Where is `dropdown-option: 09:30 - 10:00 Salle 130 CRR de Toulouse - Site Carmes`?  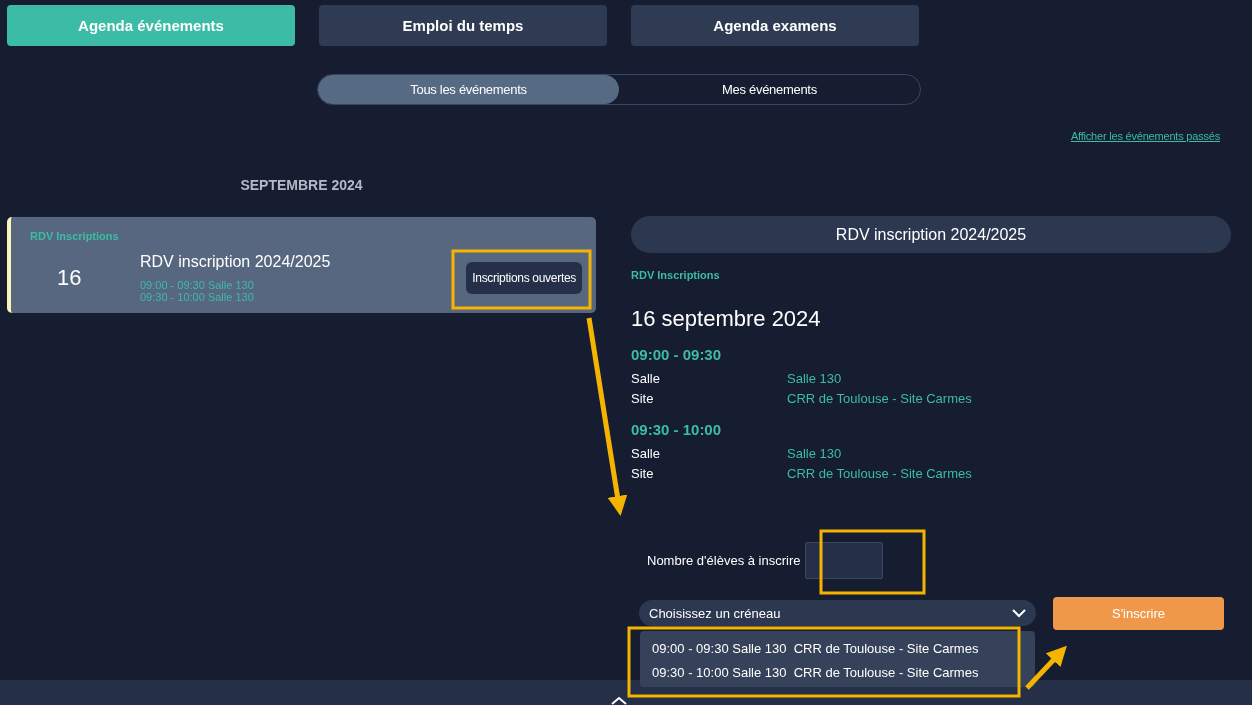
dropdown-option: 09:30 - 10:00 Salle 130 CRR de Toulouse - Site Carmes is located at coordinates (837, 673).